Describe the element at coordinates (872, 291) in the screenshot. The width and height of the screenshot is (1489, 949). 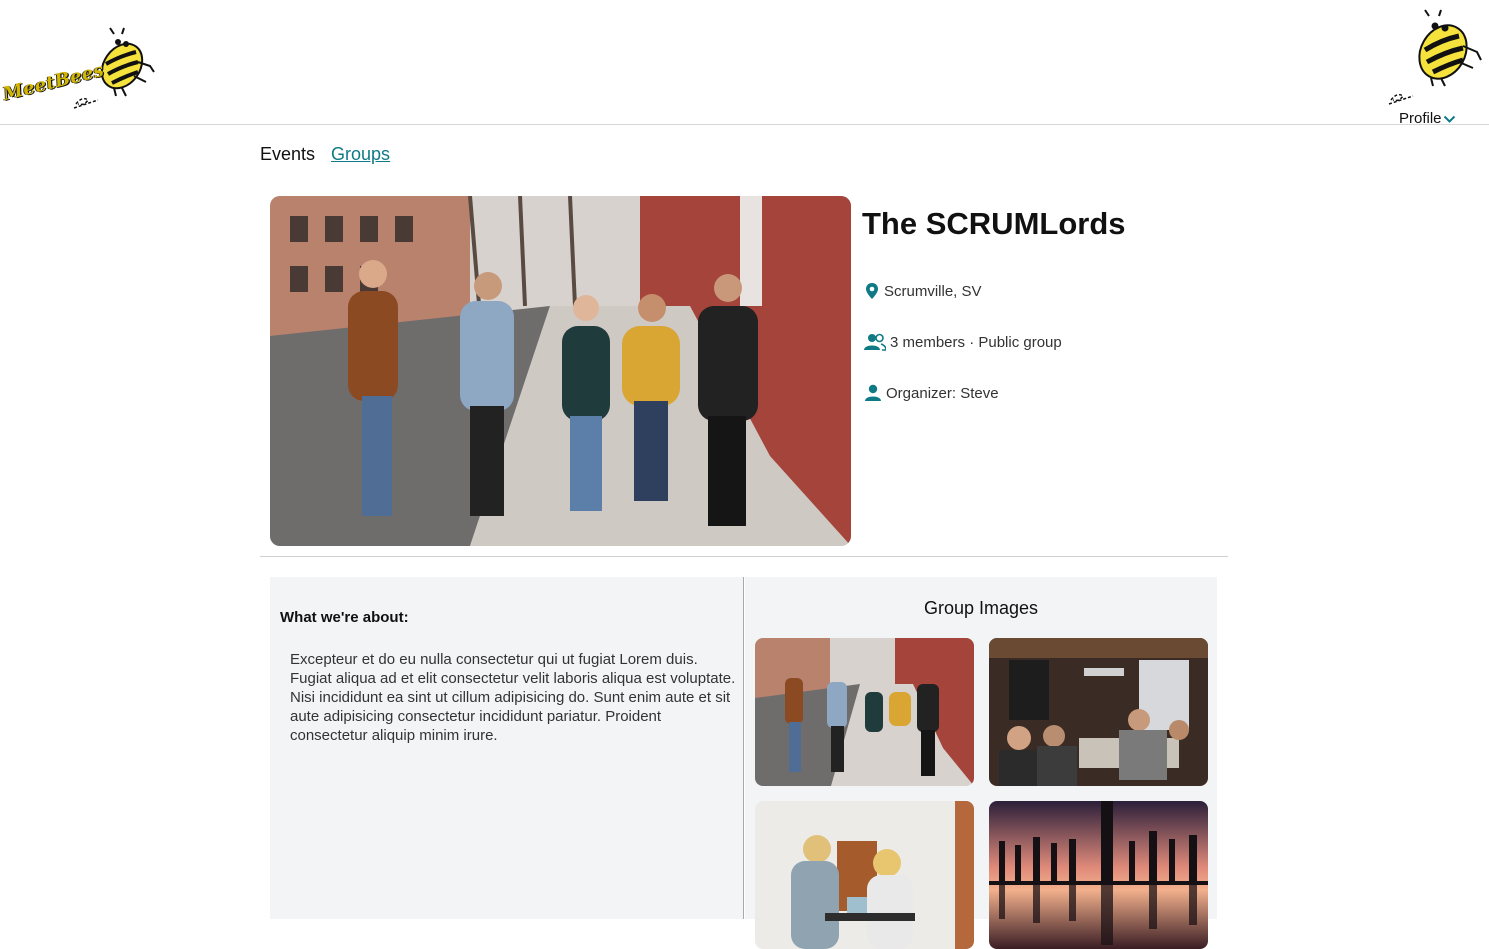
I see `location-pin-icon` at that location.